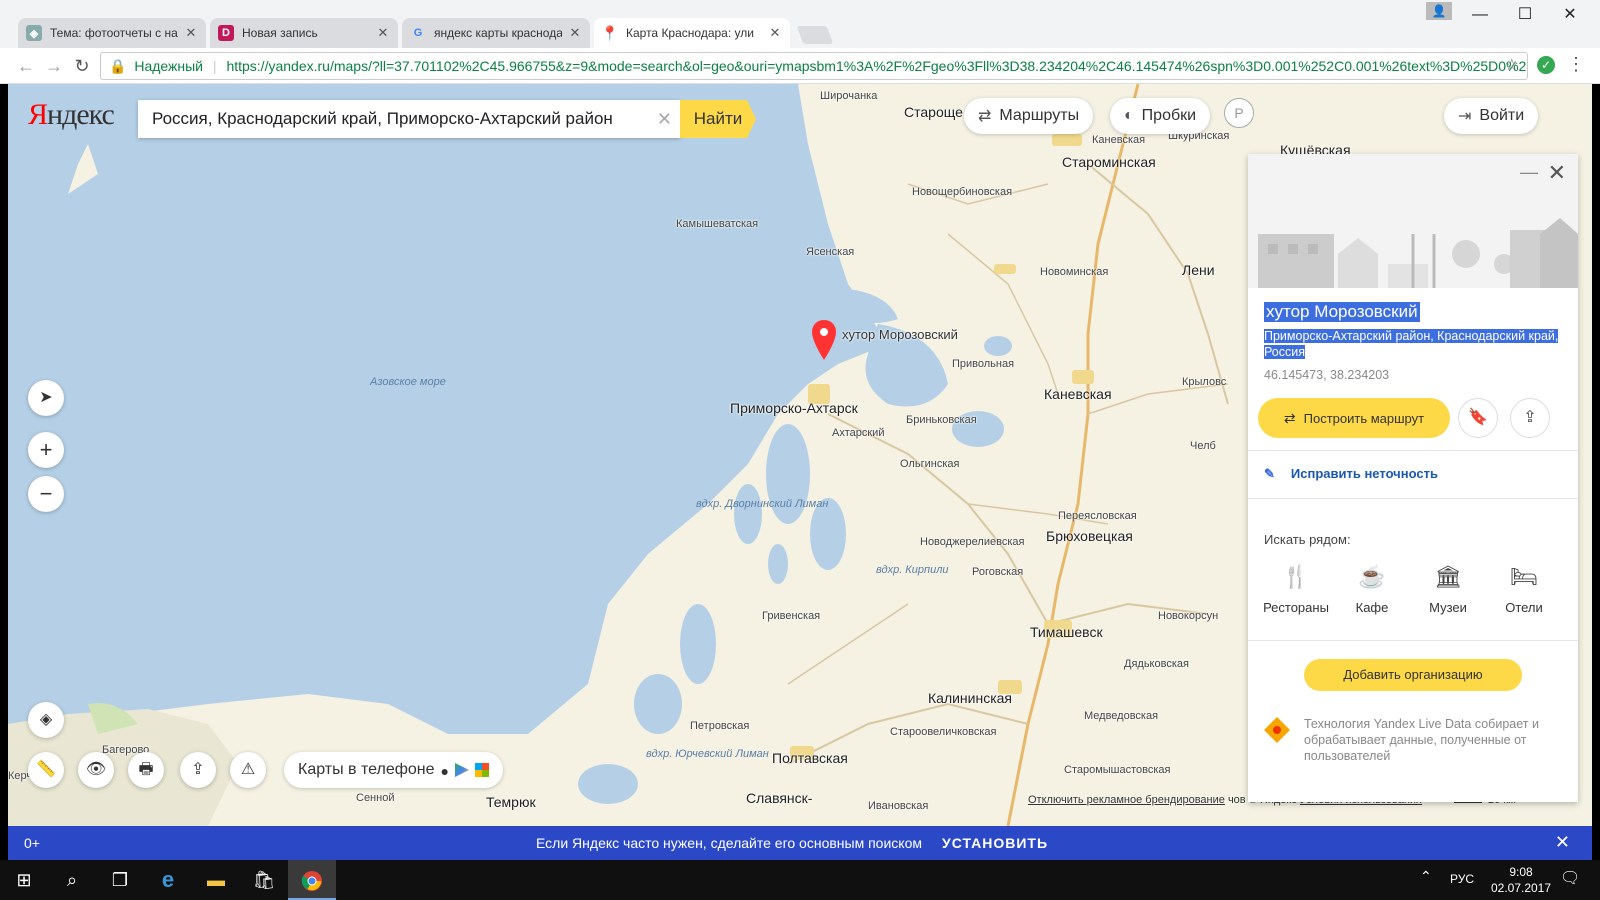  I want to click on window-close-icon: ✕, so click(1570, 15).